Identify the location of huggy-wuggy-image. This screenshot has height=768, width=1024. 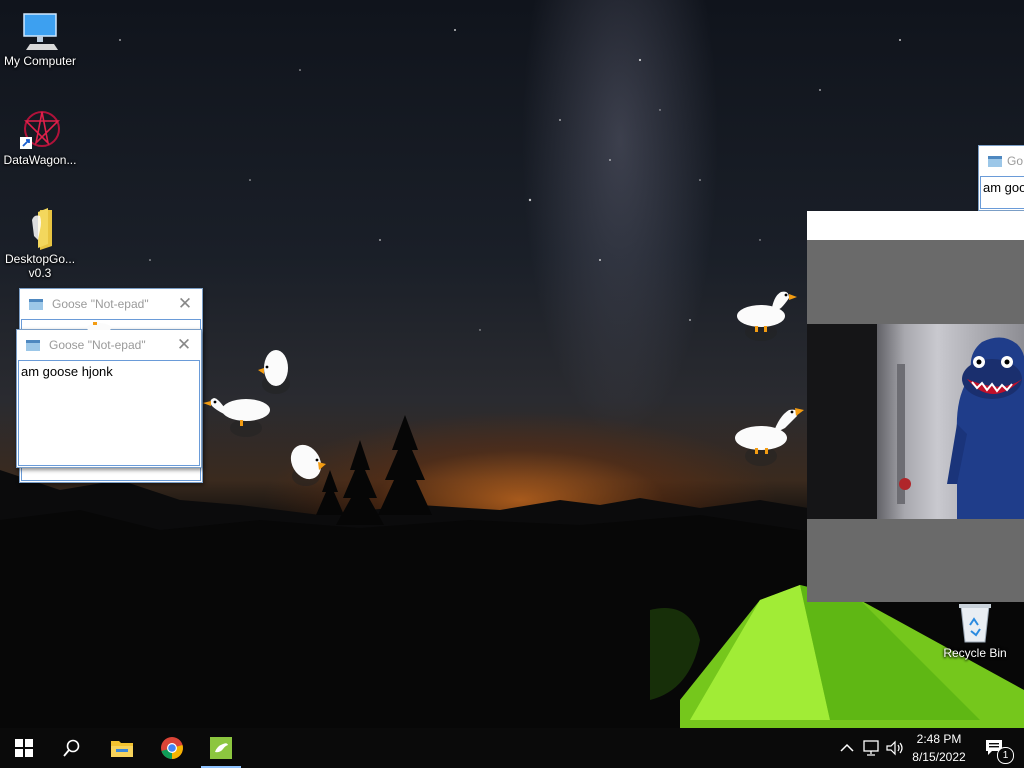
(915, 421).